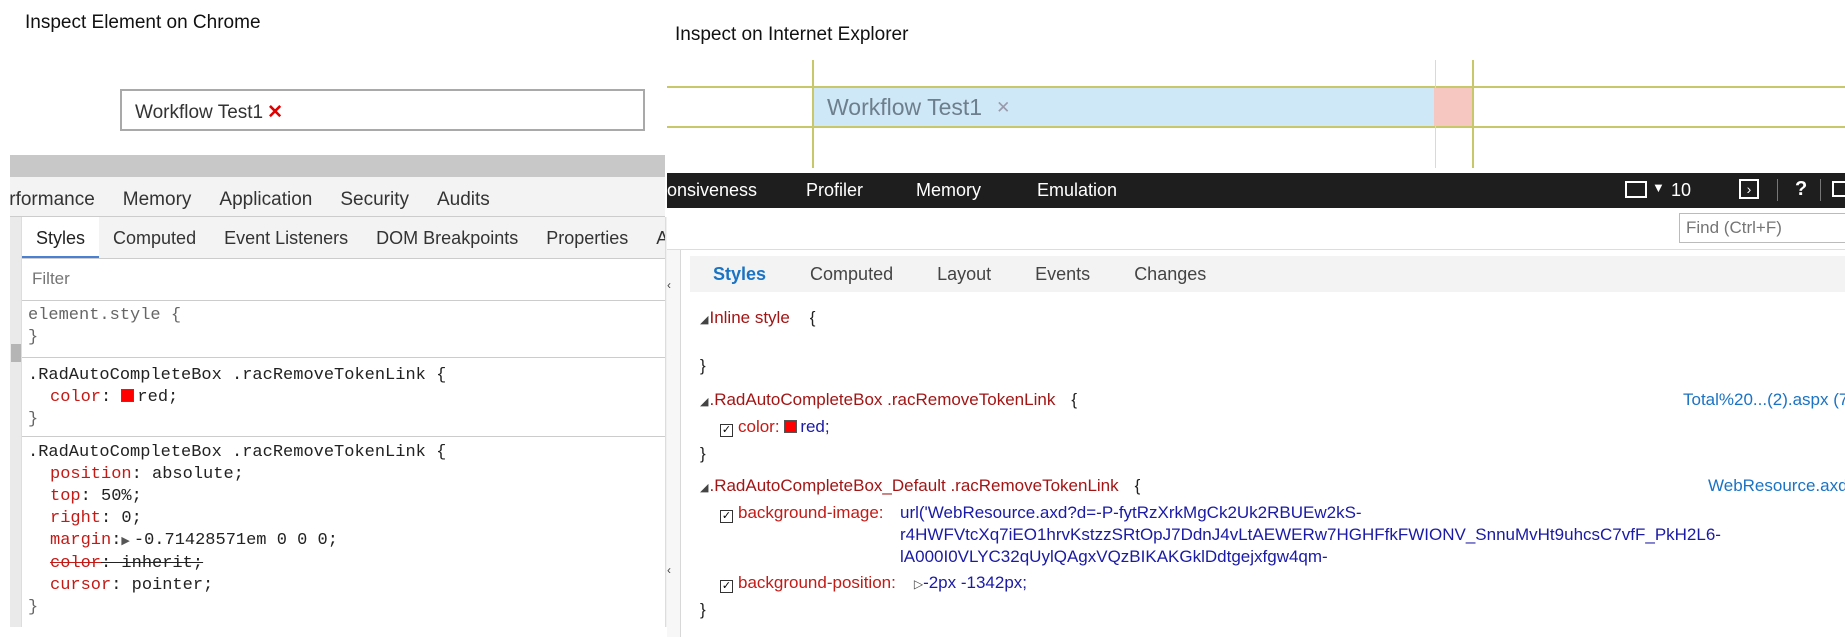  I want to click on document-mode-value: 10, so click(1681, 190).